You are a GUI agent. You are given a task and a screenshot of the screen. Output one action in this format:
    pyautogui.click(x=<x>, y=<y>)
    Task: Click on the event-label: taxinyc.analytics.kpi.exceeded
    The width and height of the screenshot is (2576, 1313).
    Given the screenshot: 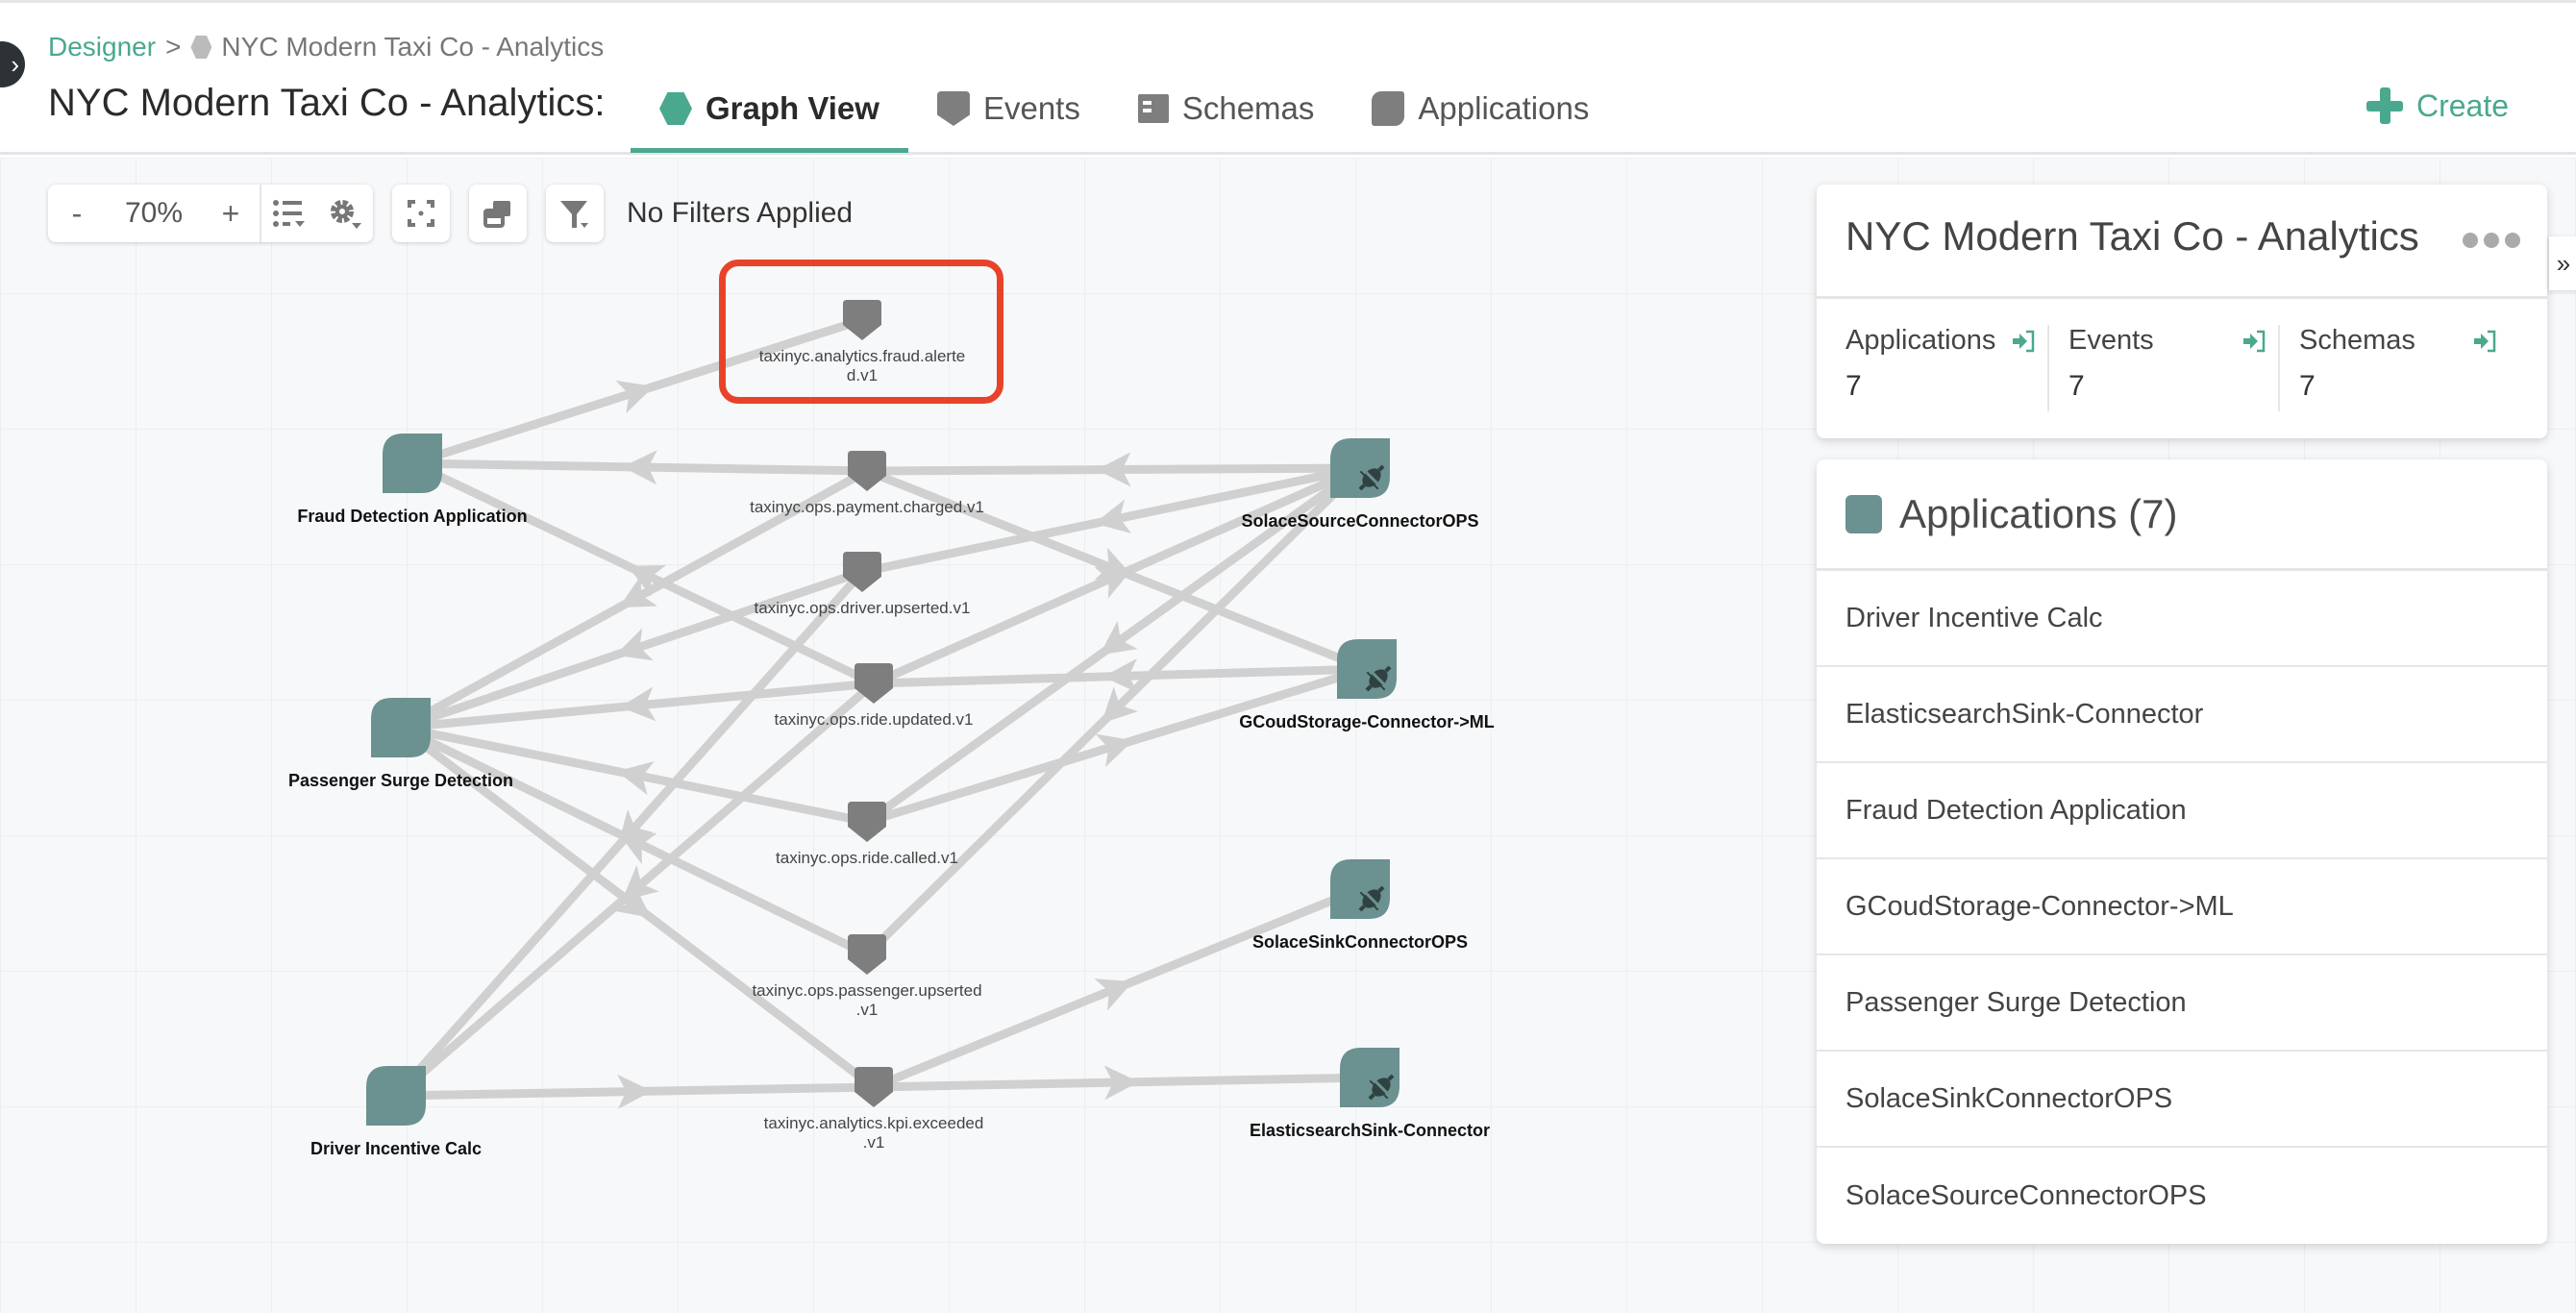 What is the action you would take?
    pyautogui.click(x=874, y=1123)
    